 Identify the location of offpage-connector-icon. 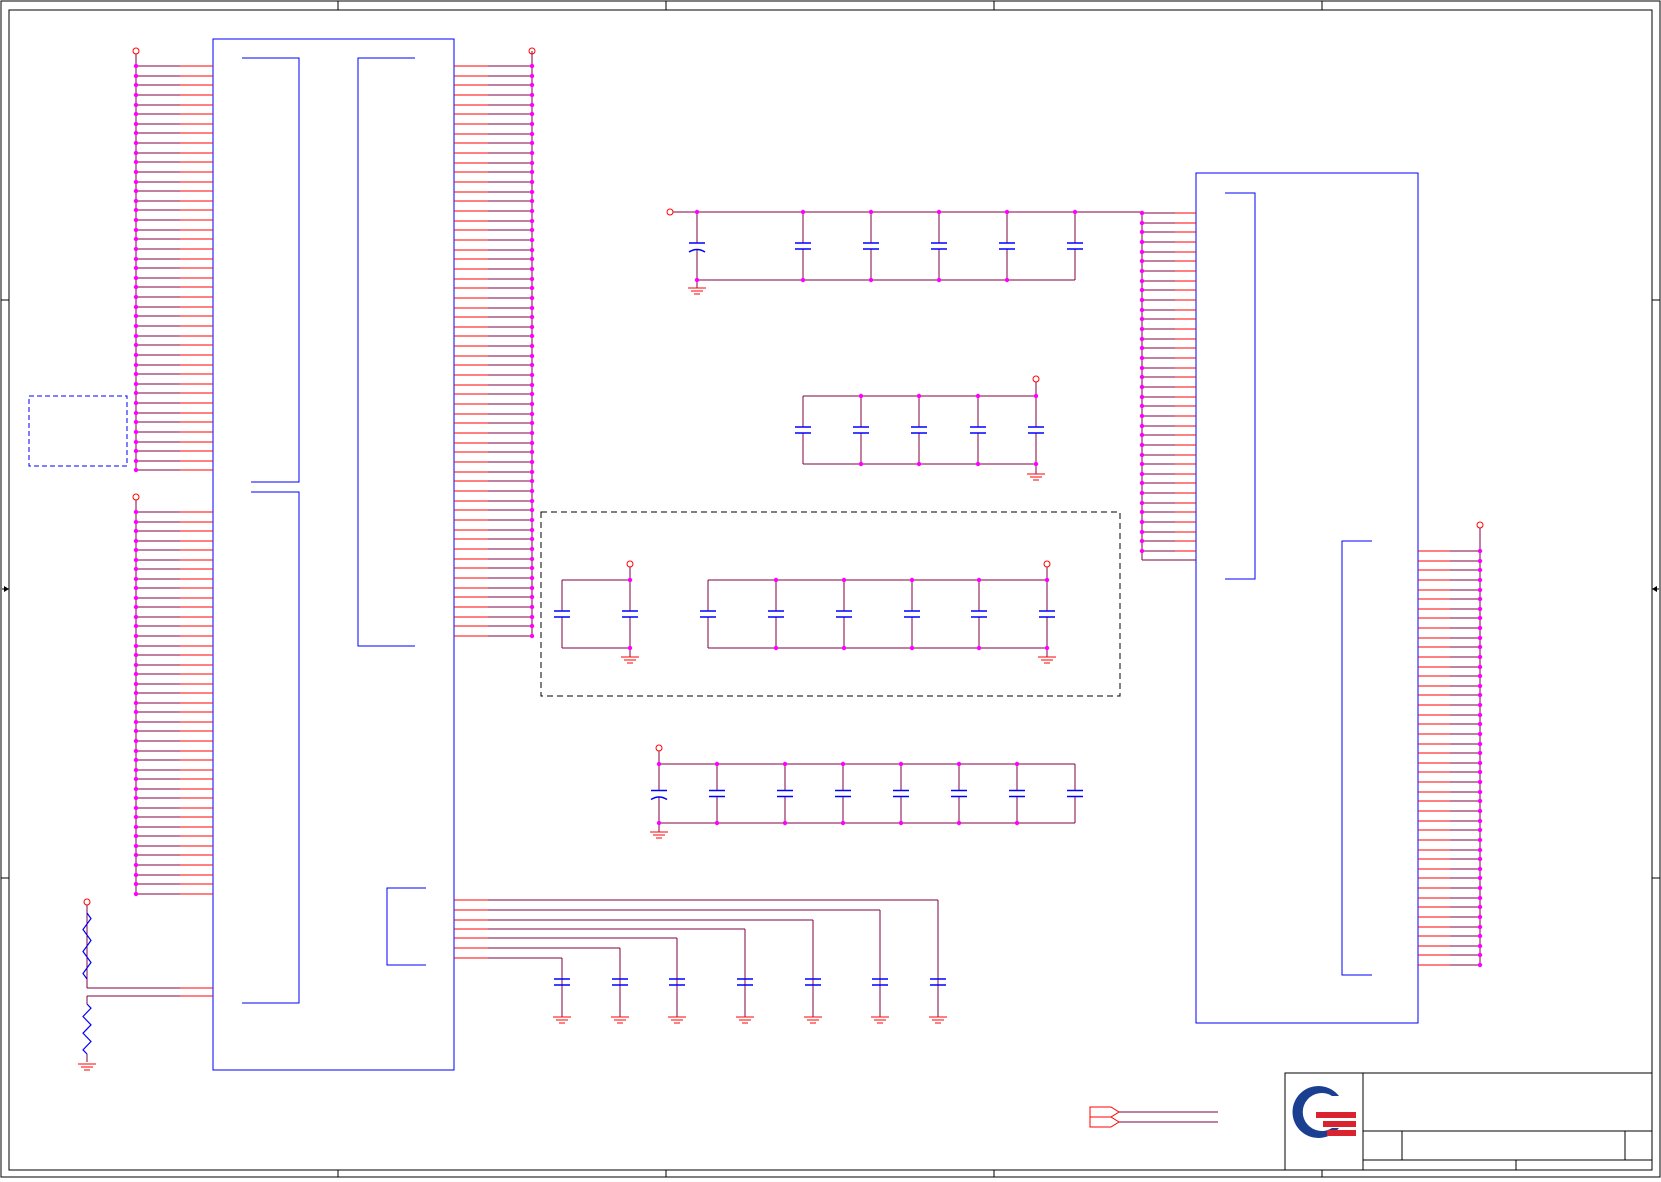
(1104, 1122).